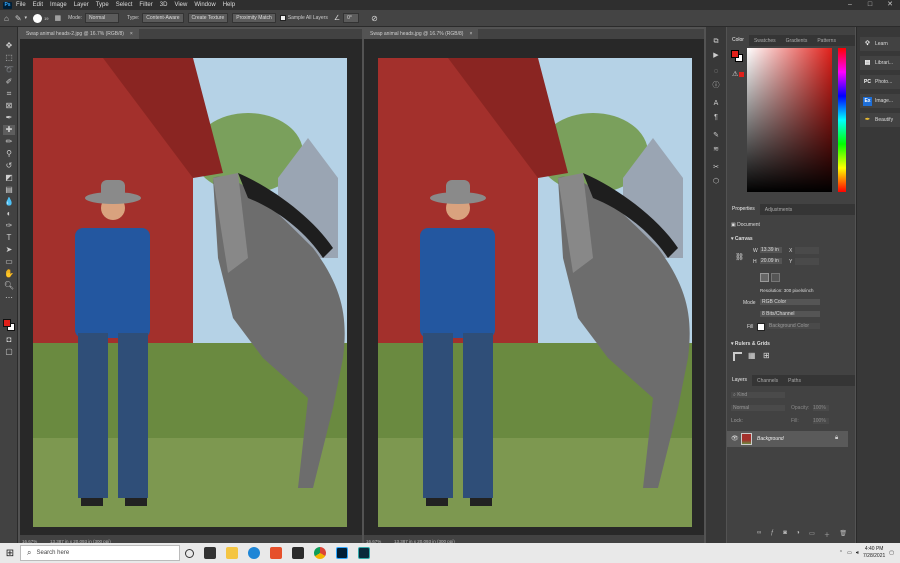 The width and height of the screenshot is (900, 563). I want to click on notifications-icon: ▢, so click(891, 553).